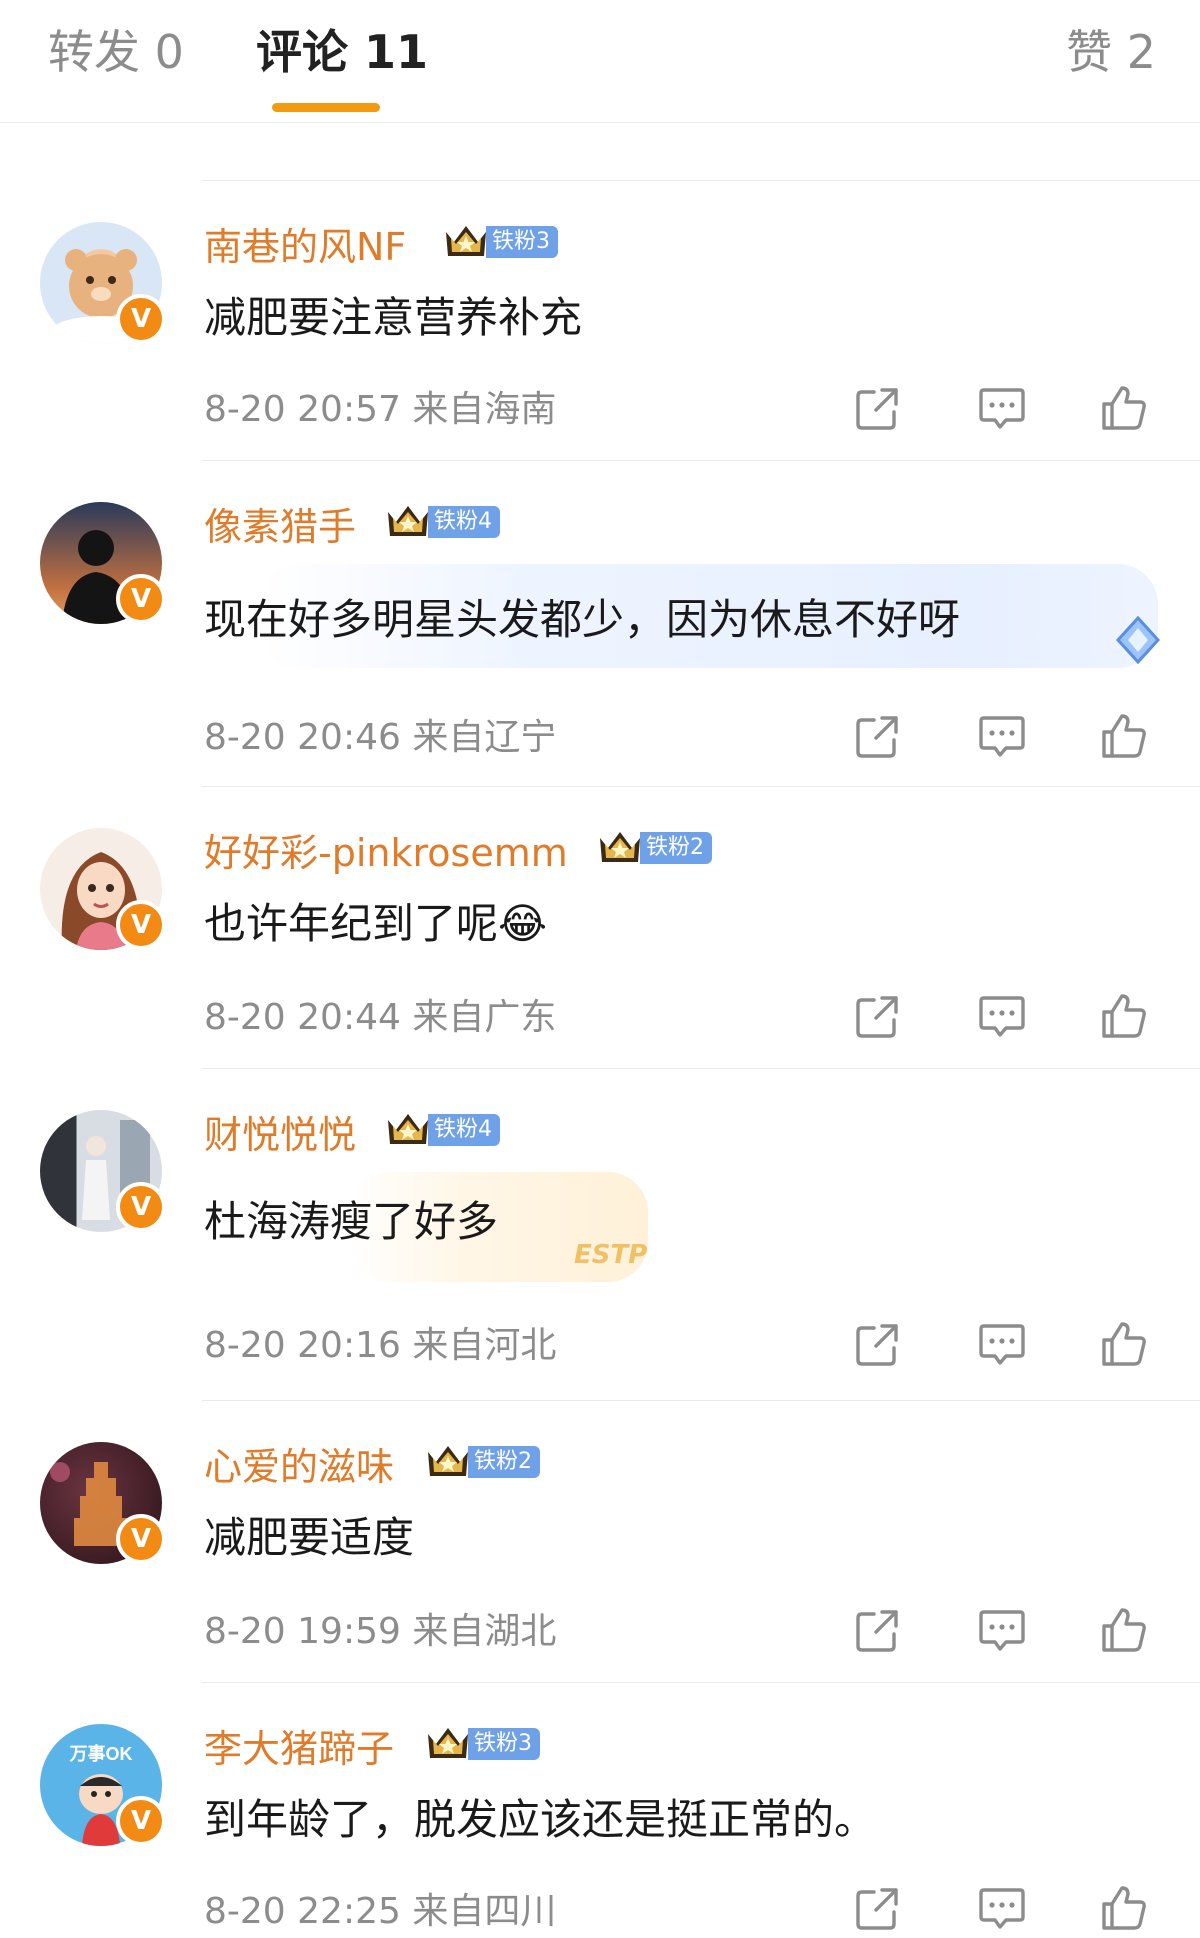 The image size is (1200, 1938). Describe the element at coordinates (305, 243) in the screenshot. I see `username: 南巷的风NF` at that location.